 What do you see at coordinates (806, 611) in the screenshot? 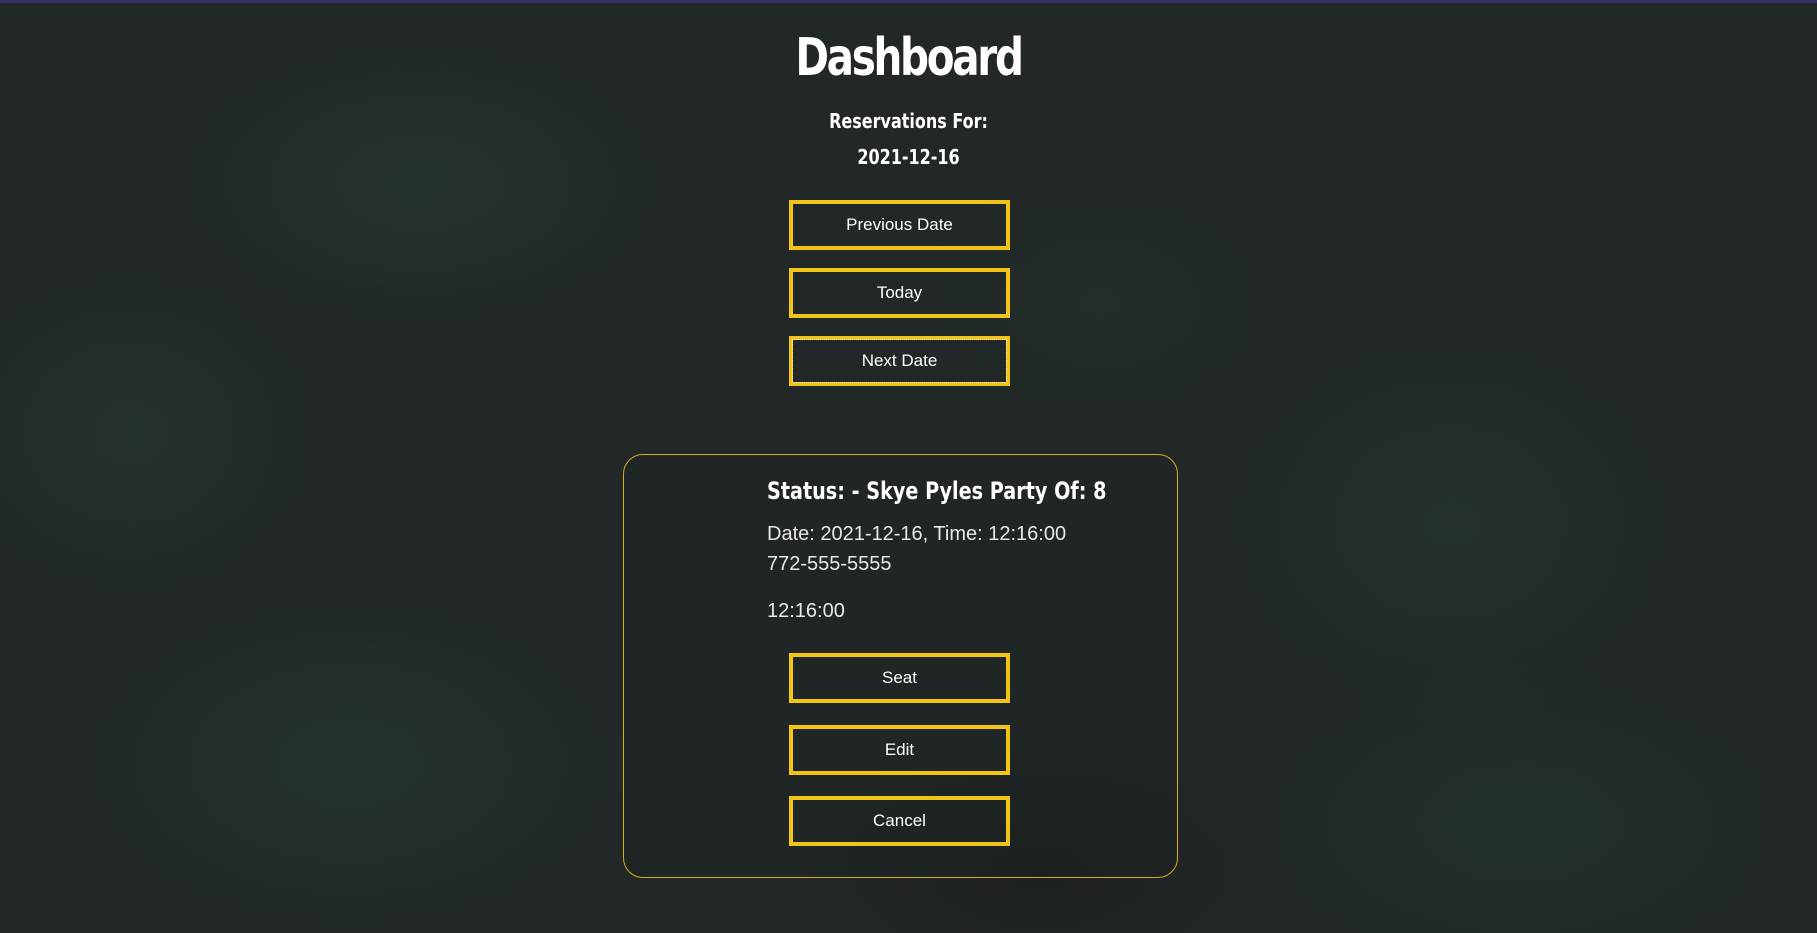
I see `reservation-time: 12:16:00` at bounding box center [806, 611].